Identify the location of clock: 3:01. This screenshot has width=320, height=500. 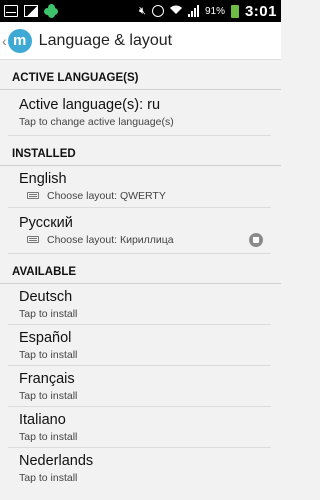
(260, 11).